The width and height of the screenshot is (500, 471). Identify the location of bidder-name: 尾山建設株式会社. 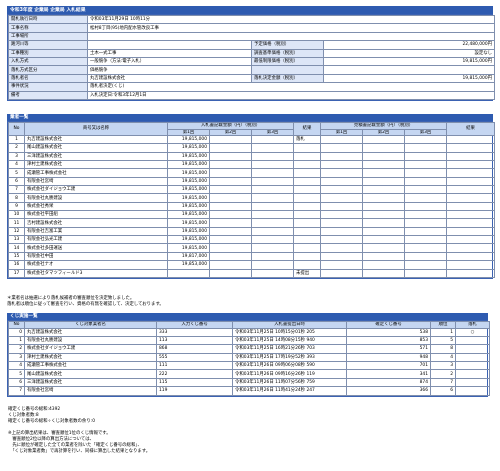
(96, 148).